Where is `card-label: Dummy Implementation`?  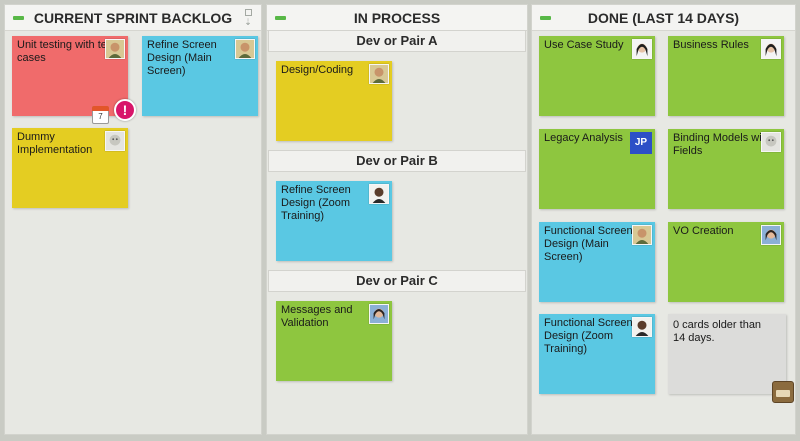 card-label: Dummy Implementation is located at coordinates (55, 143).